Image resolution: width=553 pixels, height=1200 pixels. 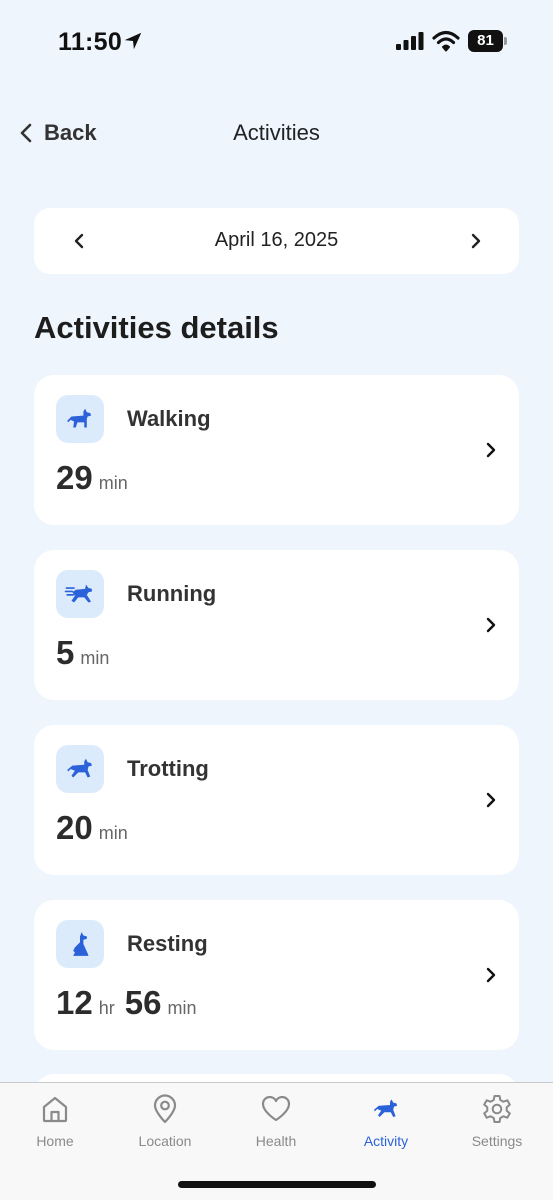 I want to click on duration-hours-unit: hr, so click(x=106, y=1008).